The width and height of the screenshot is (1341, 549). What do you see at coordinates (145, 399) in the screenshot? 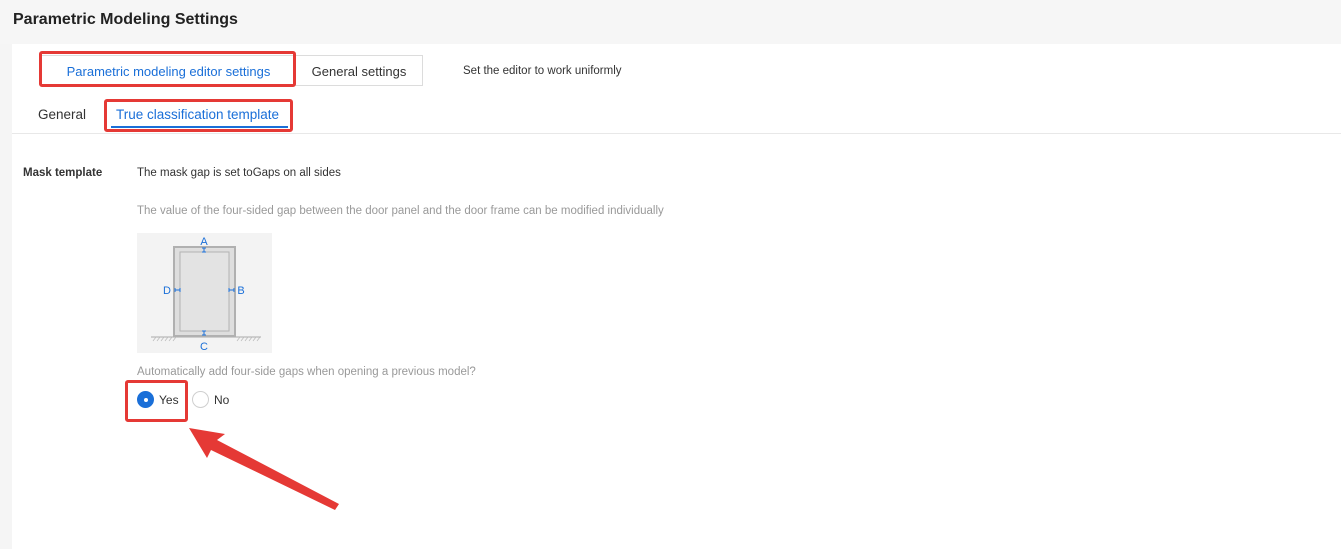
I see `radio-yes` at bounding box center [145, 399].